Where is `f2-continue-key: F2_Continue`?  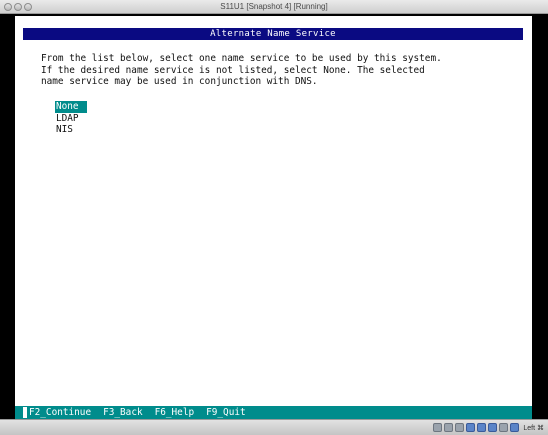
f2-continue-key: F2_Continue is located at coordinates (60, 412).